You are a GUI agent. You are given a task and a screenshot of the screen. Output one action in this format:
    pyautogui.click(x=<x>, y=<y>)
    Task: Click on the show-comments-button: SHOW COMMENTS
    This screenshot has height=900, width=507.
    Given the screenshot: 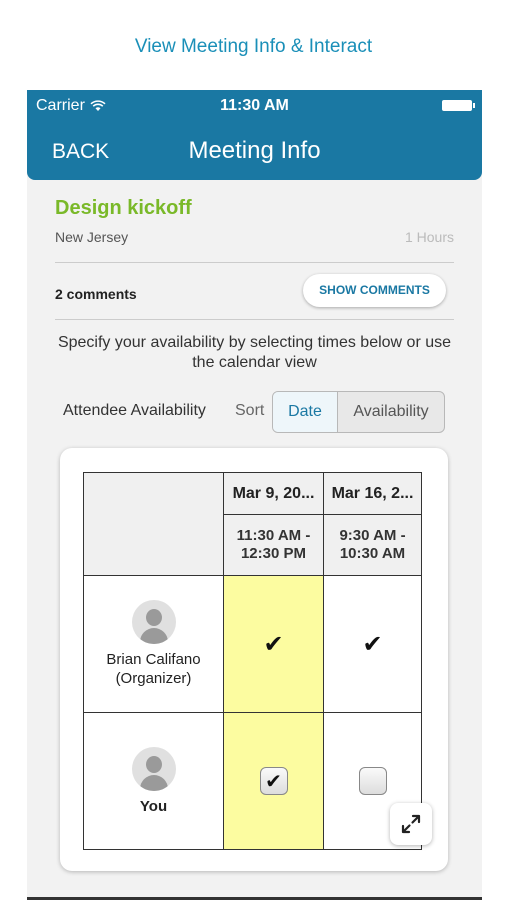 What is the action you would take?
    pyautogui.click(x=374, y=290)
    